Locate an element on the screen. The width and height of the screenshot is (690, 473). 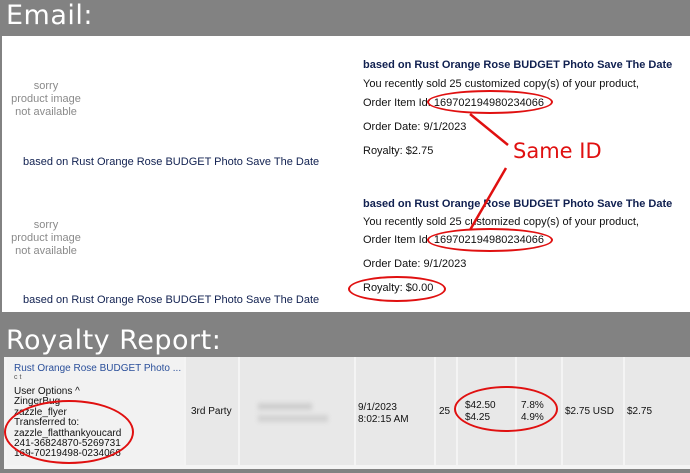
connector-line-top is located at coordinates (489, 129).